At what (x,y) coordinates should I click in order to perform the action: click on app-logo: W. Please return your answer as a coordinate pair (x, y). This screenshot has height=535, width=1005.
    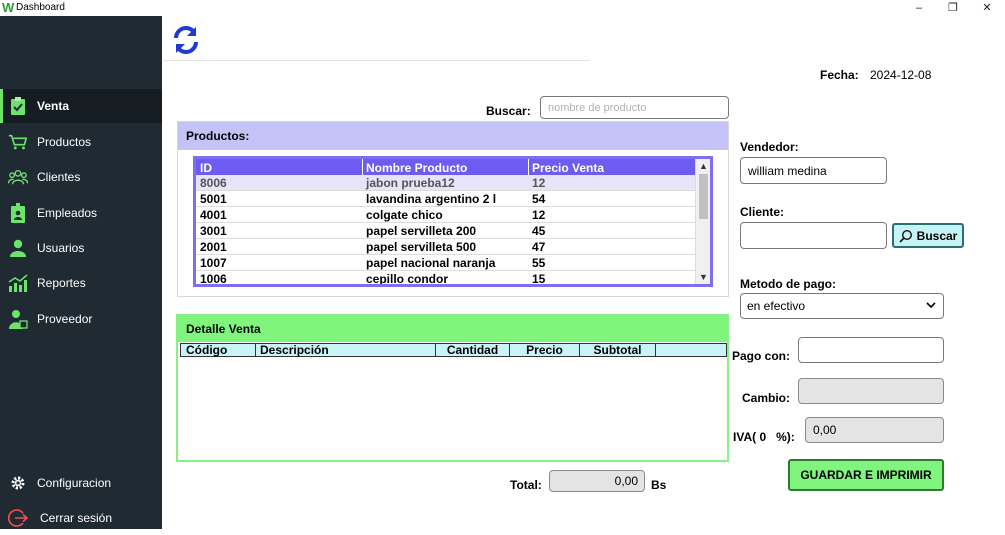
    Looking at the image, I should click on (8, 7).